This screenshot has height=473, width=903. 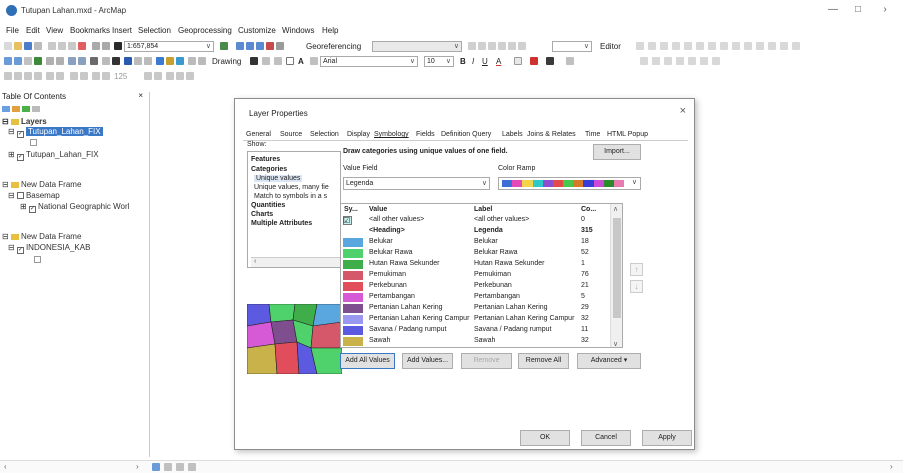 What do you see at coordinates (240, 46) in the screenshot?
I see `table-of-contents-icon` at bounding box center [240, 46].